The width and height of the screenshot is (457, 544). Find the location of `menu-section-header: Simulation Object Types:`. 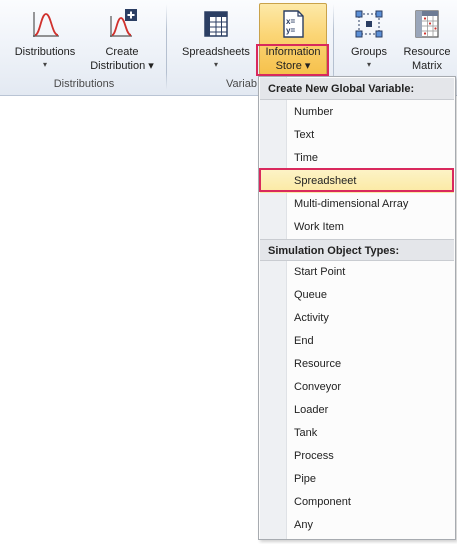

menu-section-header: Simulation Object Types: is located at coordinates (357, 250).